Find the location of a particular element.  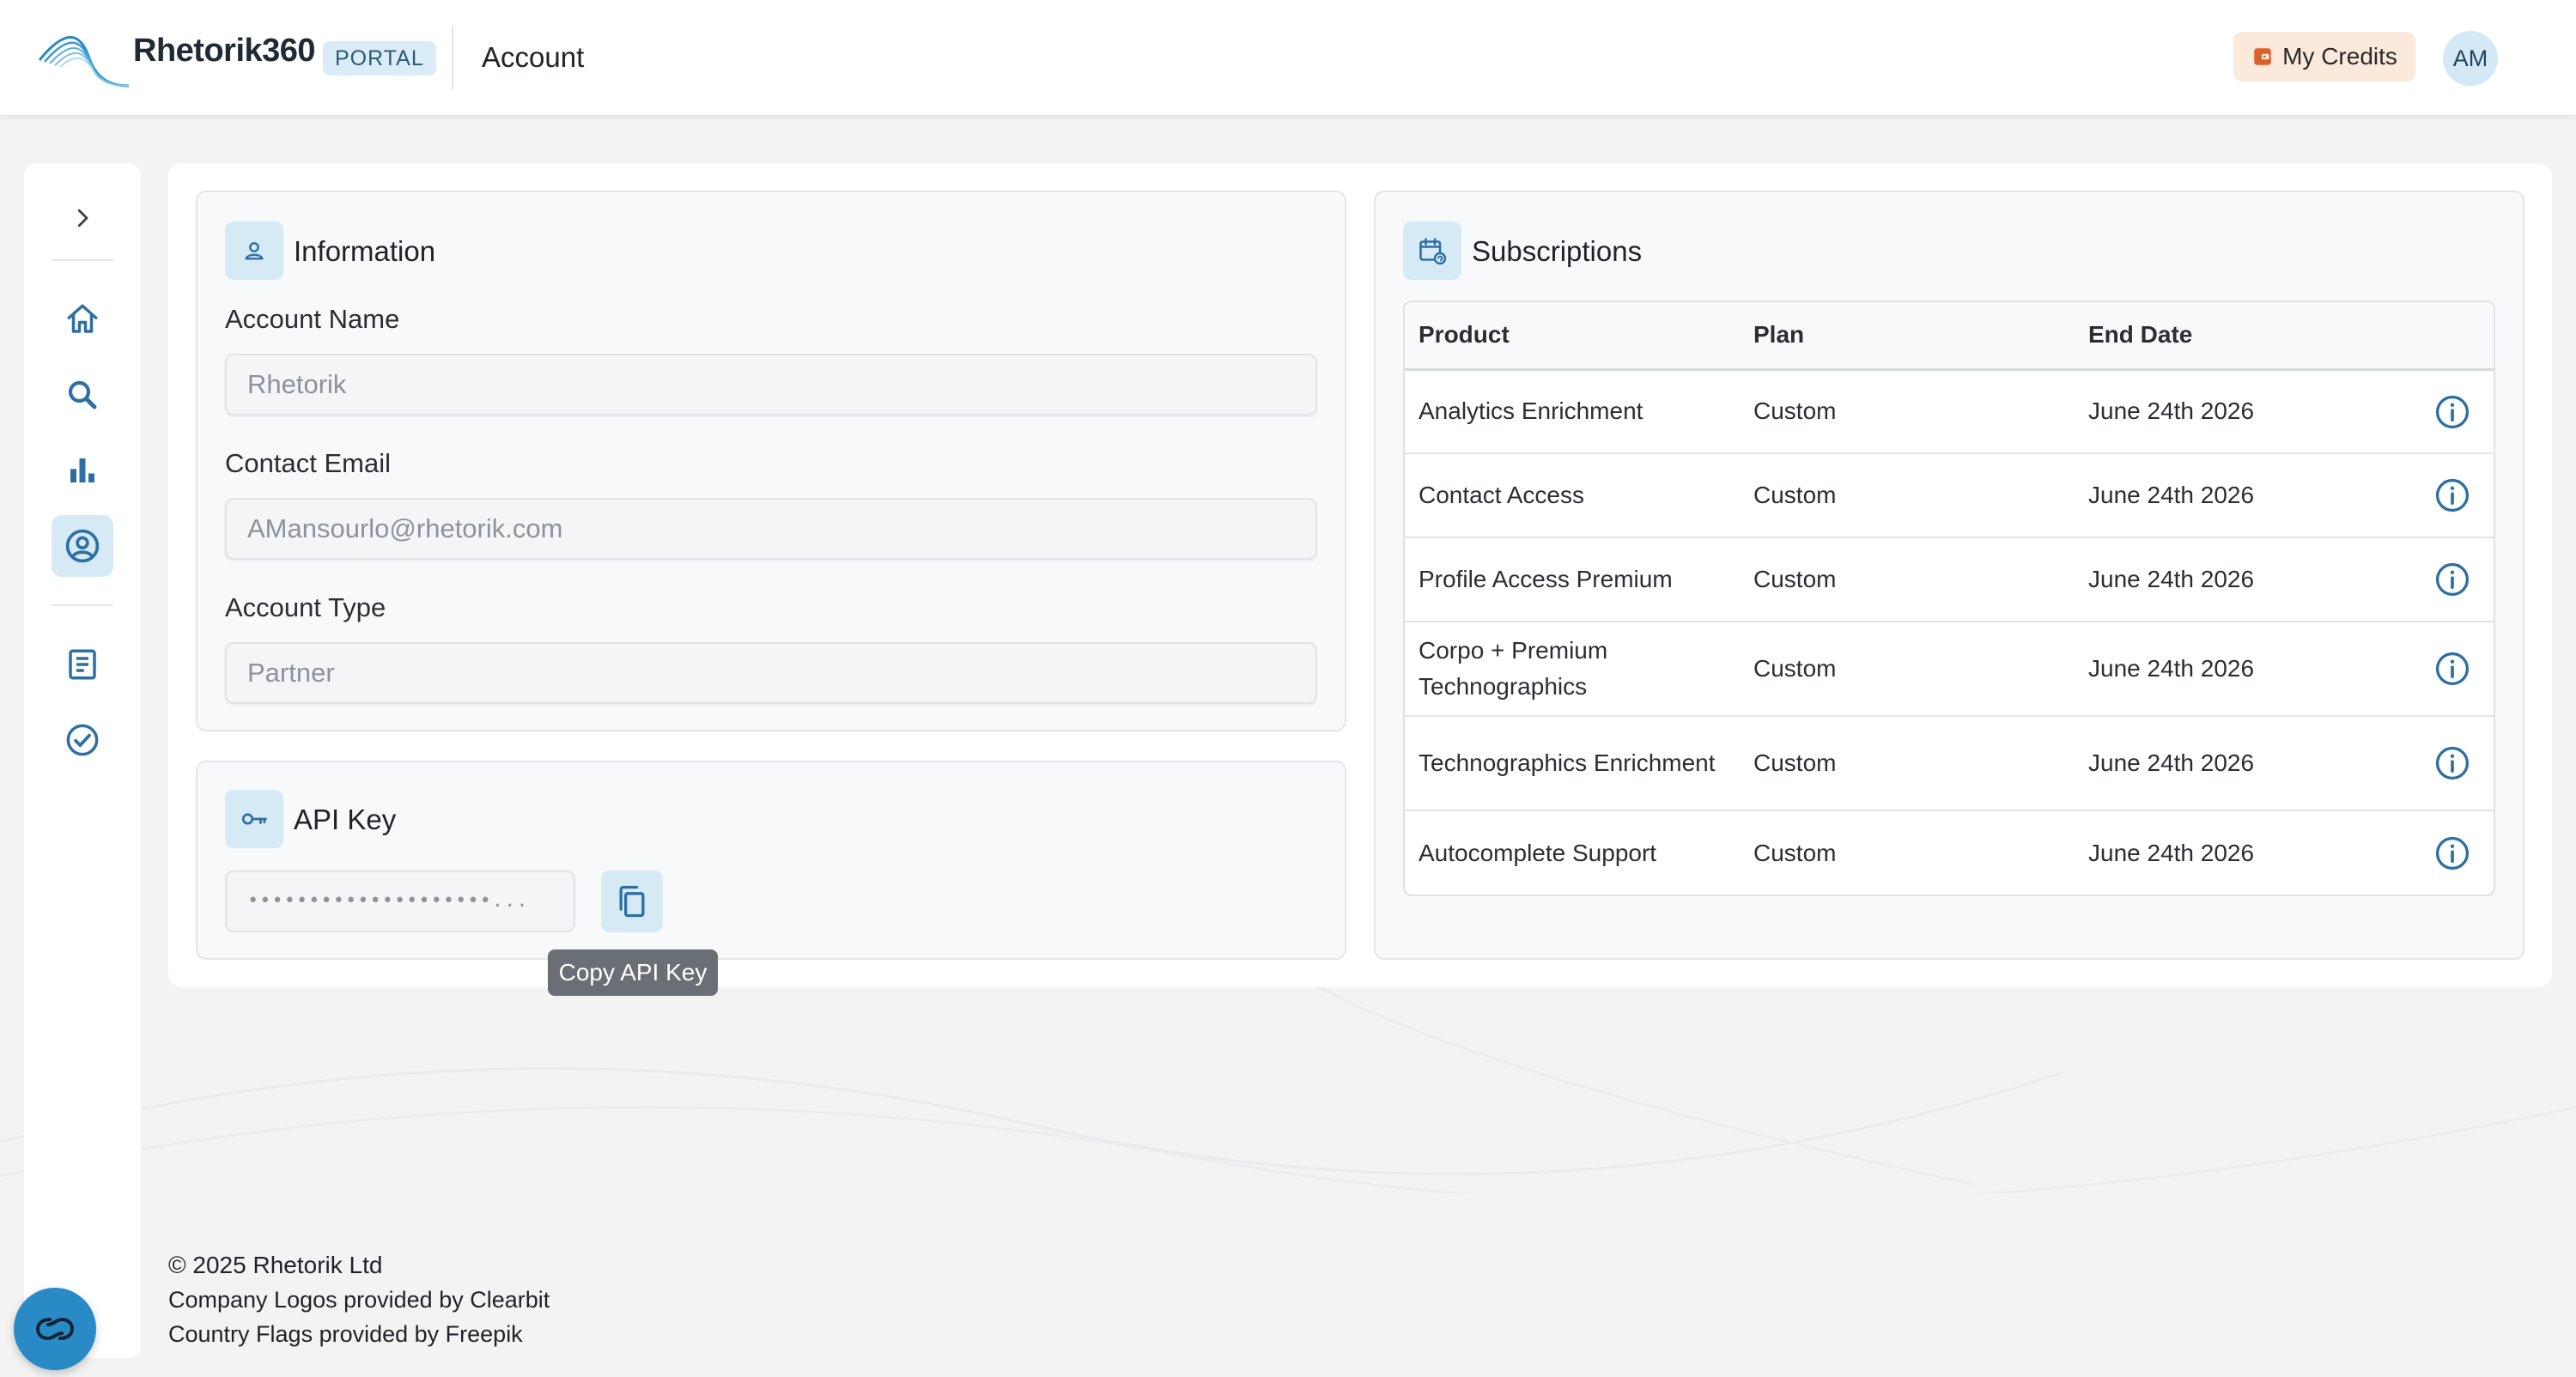

account-type-label: Account Type is located at coordinates (305, 607).